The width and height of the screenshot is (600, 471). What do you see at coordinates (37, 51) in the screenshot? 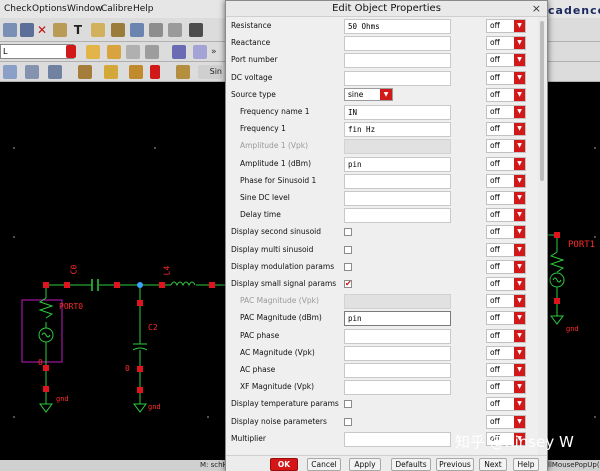
I see `cell-name-field: L` at bounding box center [37, 51].